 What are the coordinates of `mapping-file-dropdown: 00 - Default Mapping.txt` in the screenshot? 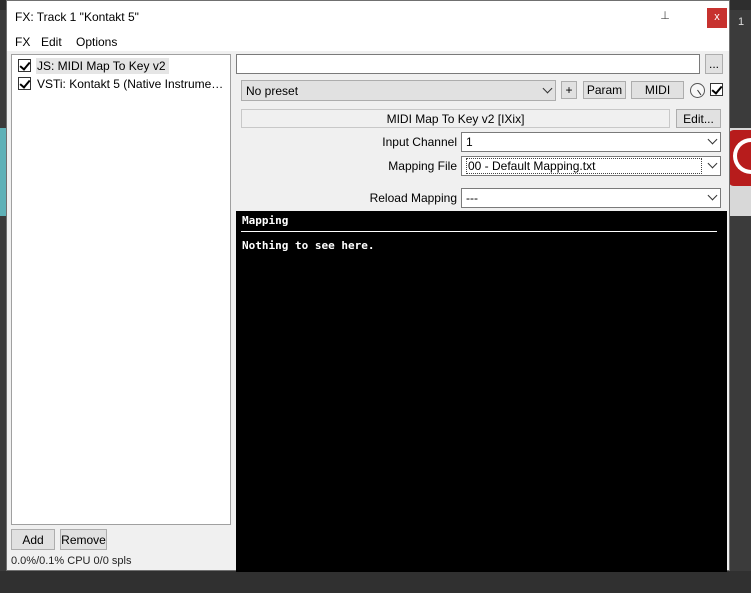 It's located at (591, 166).